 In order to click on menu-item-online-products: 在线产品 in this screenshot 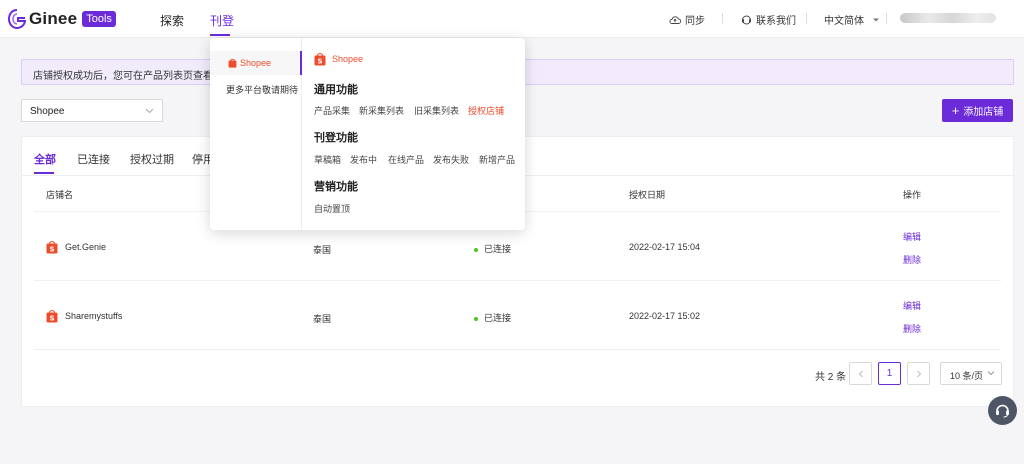, I will do `click(406, 159)`.